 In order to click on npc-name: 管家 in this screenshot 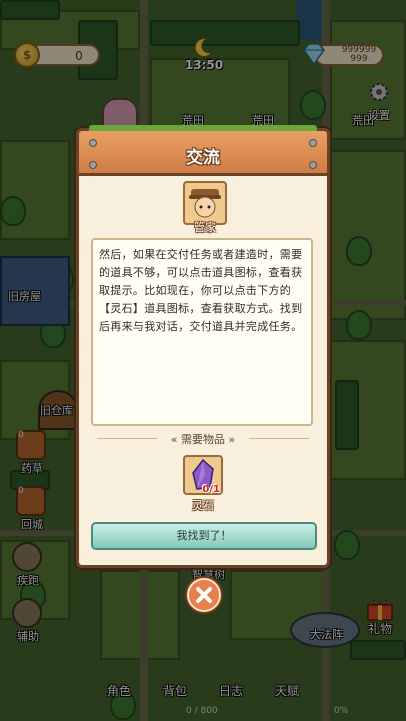, I will do `click(205, 227)`.